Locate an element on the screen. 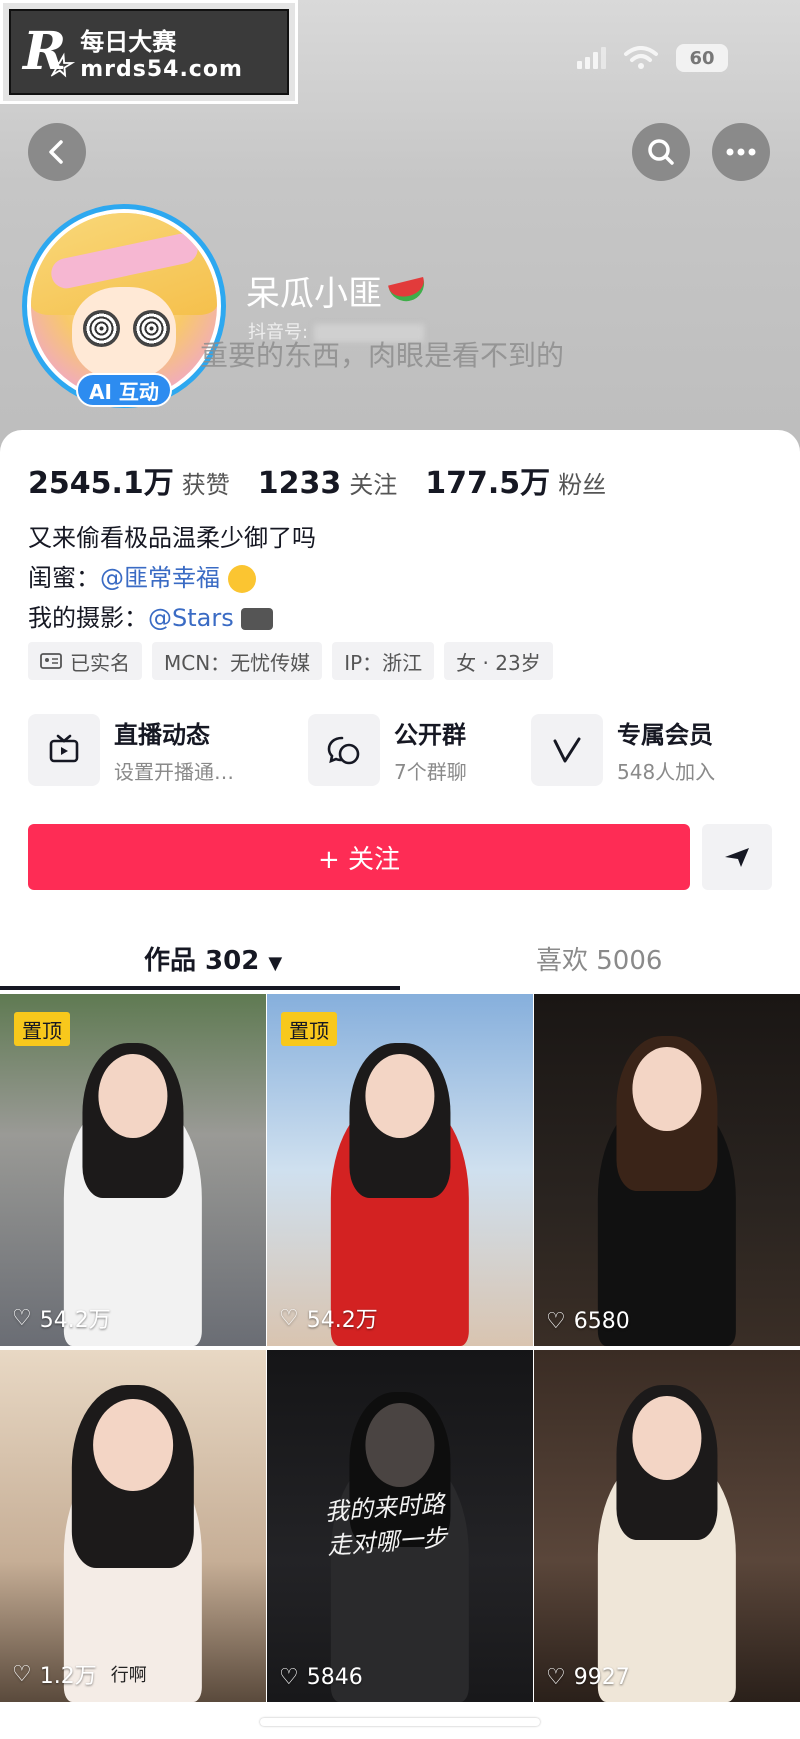 Image resolution: width=800 pixels, height=1739 pixels. profile-stats: 2545.1万 获赞 1233 关注 177.5万 粉丝 is located at coordinates (317, 480).